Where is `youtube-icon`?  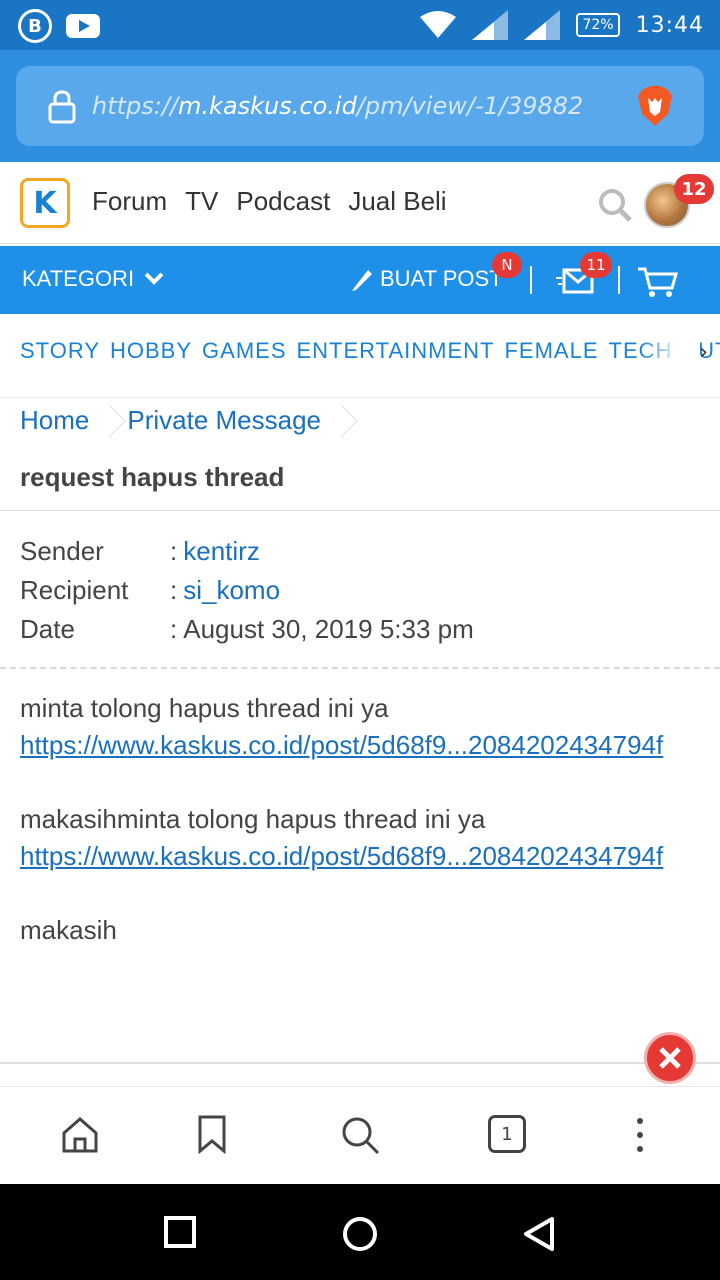
youtube-icon is located at coordinates (83, 26).